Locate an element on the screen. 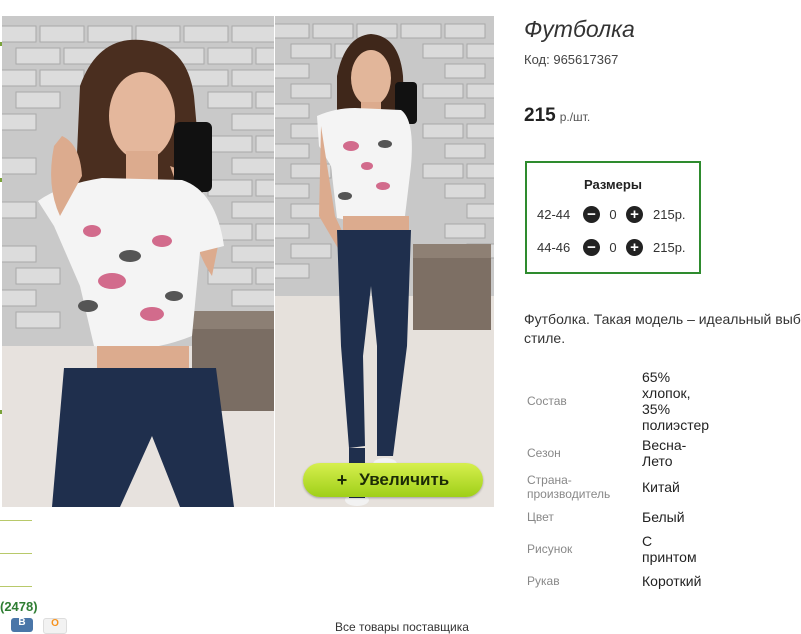 The width and height of the screenshot is (801, 634). value-line: Весна- is located at coordinates (664, 445).